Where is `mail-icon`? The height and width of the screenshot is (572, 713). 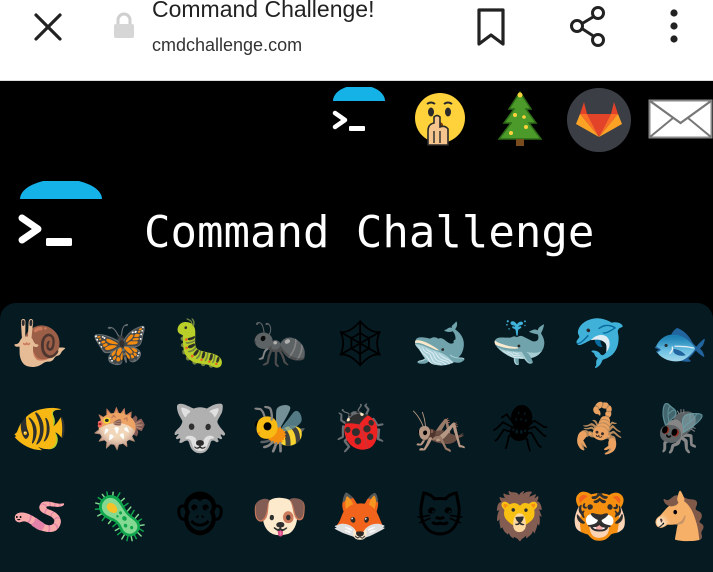 mail-icon is located at coordinates (680, 119).